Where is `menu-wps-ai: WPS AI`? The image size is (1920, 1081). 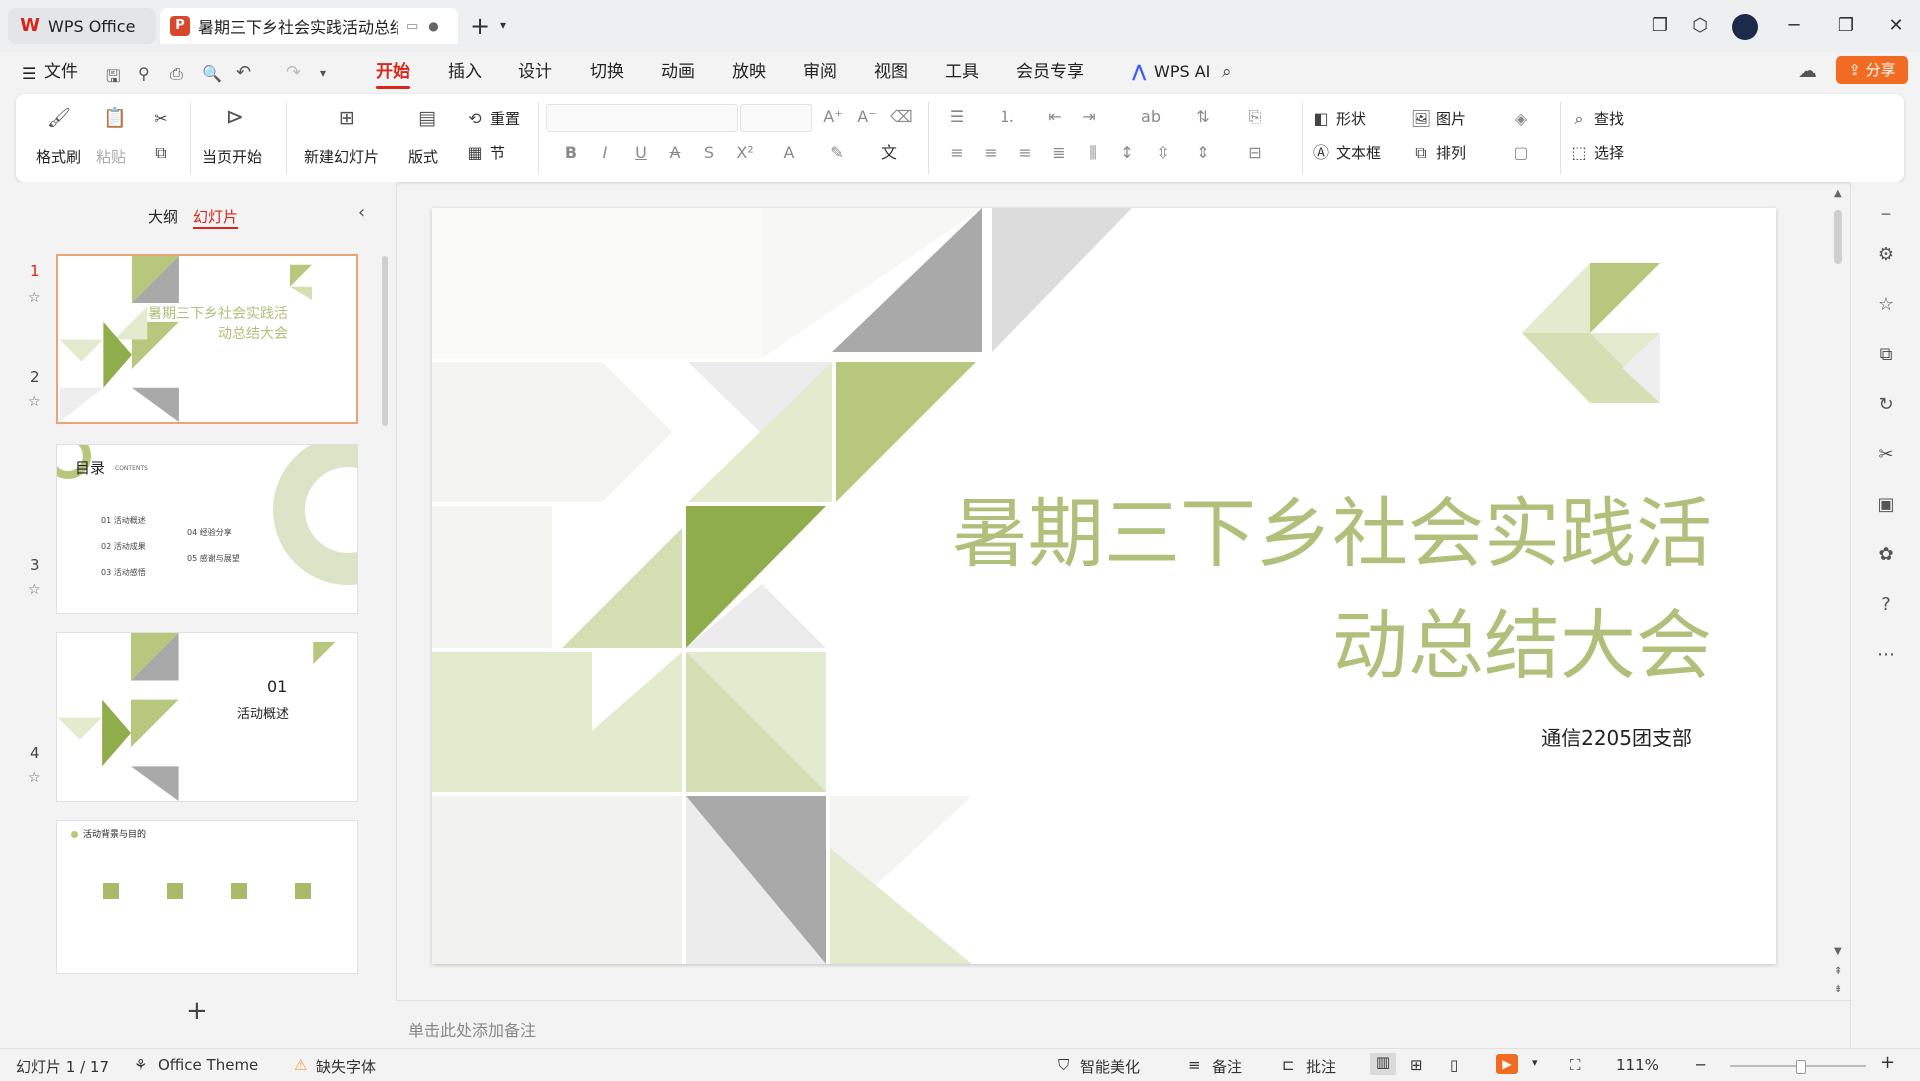 menu-wps-ai: WPS AI is located at coordinates (1182, 72).